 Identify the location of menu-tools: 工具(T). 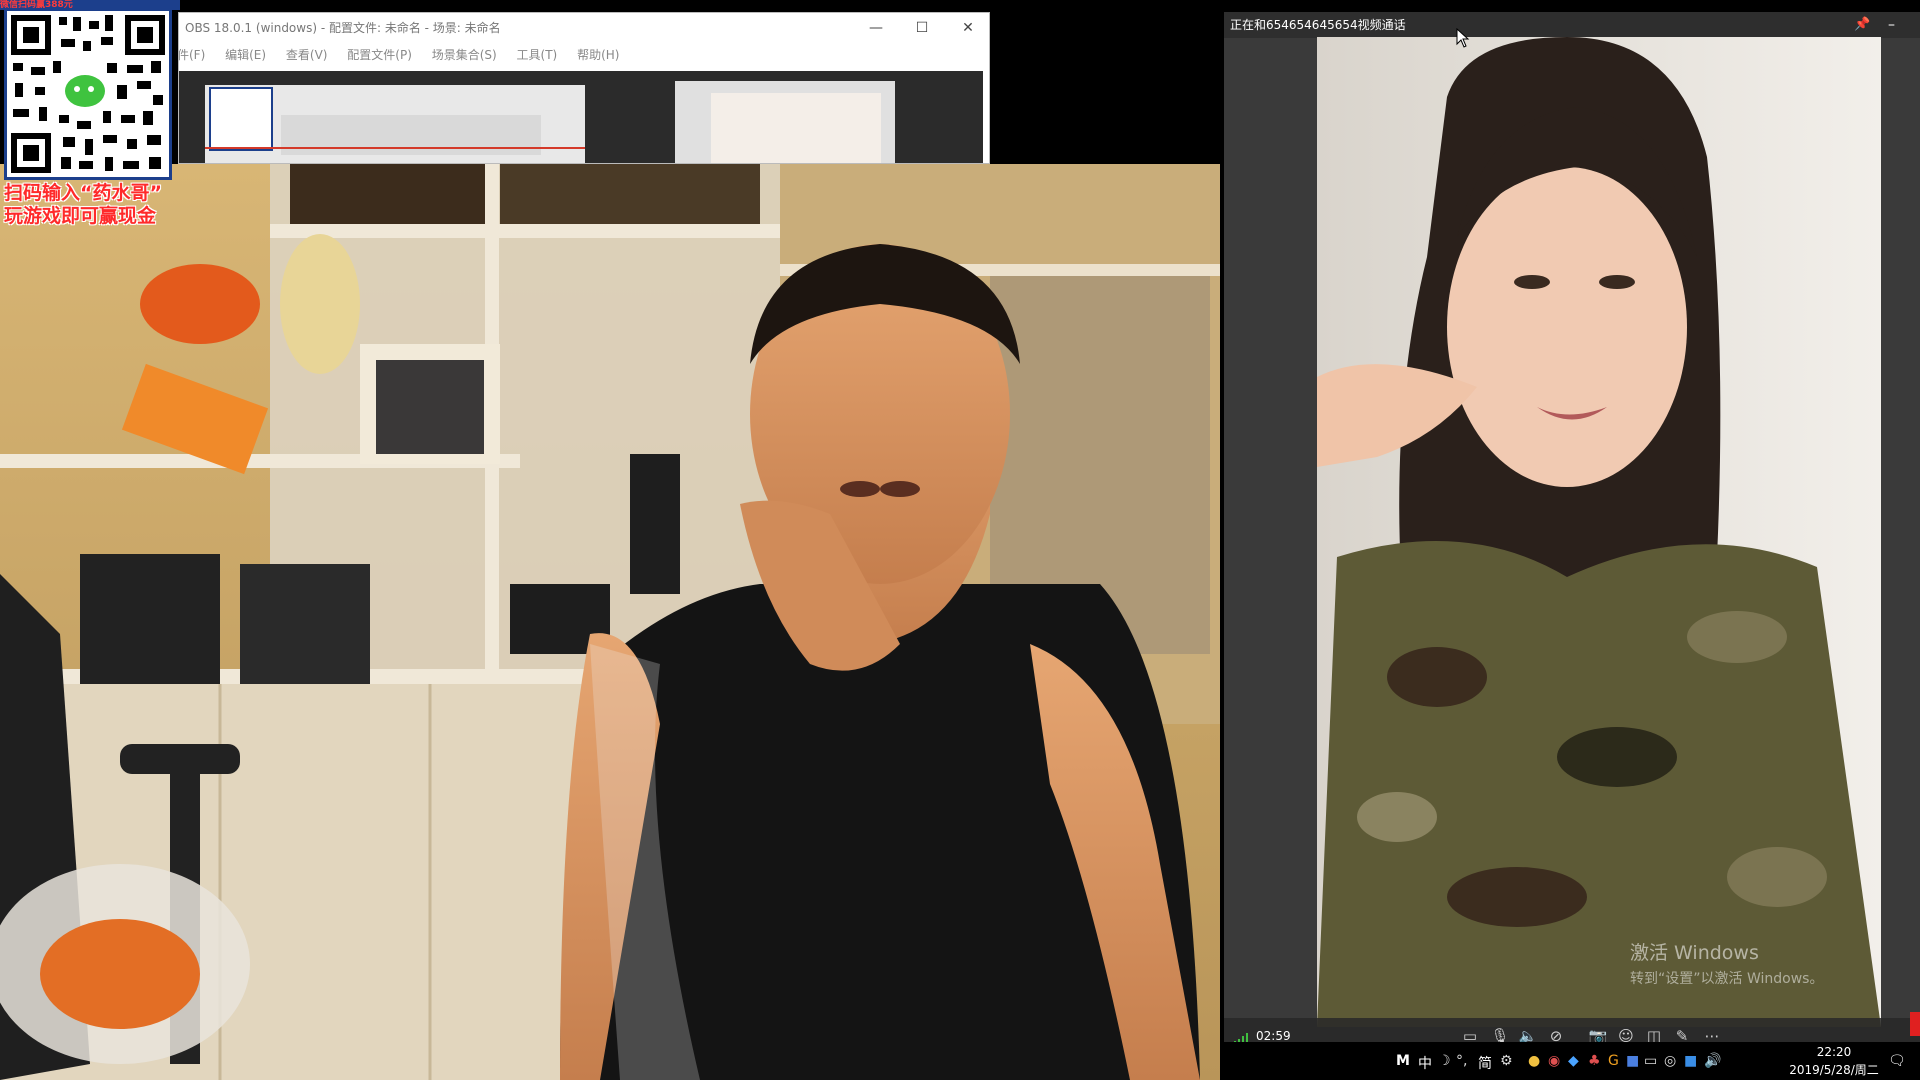
(537, 55).